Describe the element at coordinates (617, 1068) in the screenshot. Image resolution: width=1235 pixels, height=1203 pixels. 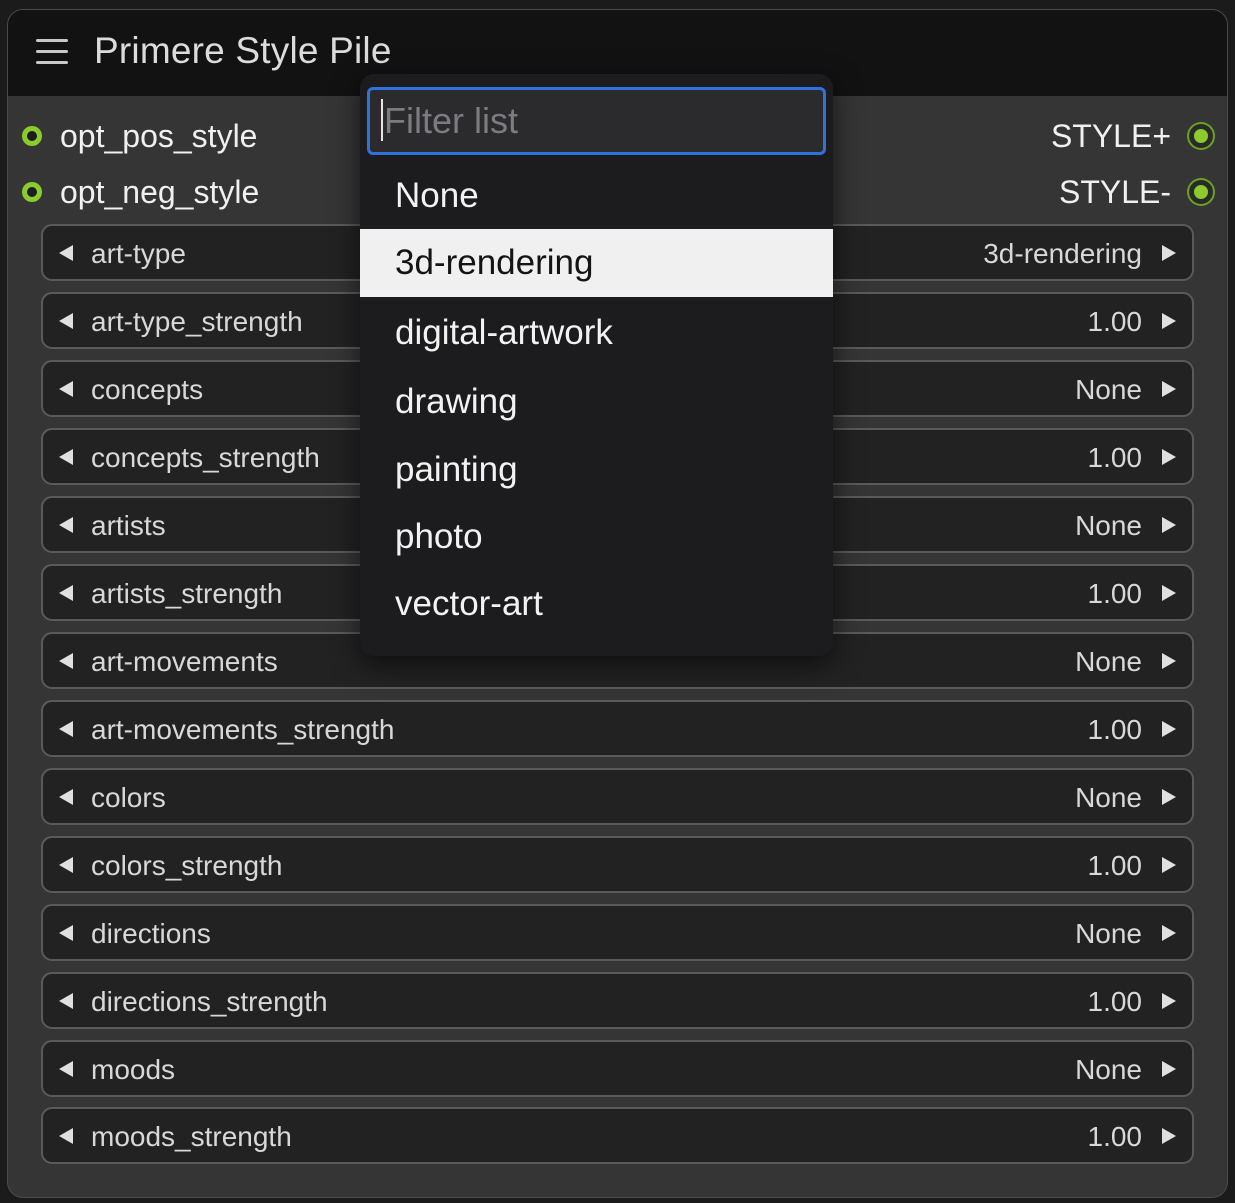
I see `combo-widget-moods: moods None` at that location.